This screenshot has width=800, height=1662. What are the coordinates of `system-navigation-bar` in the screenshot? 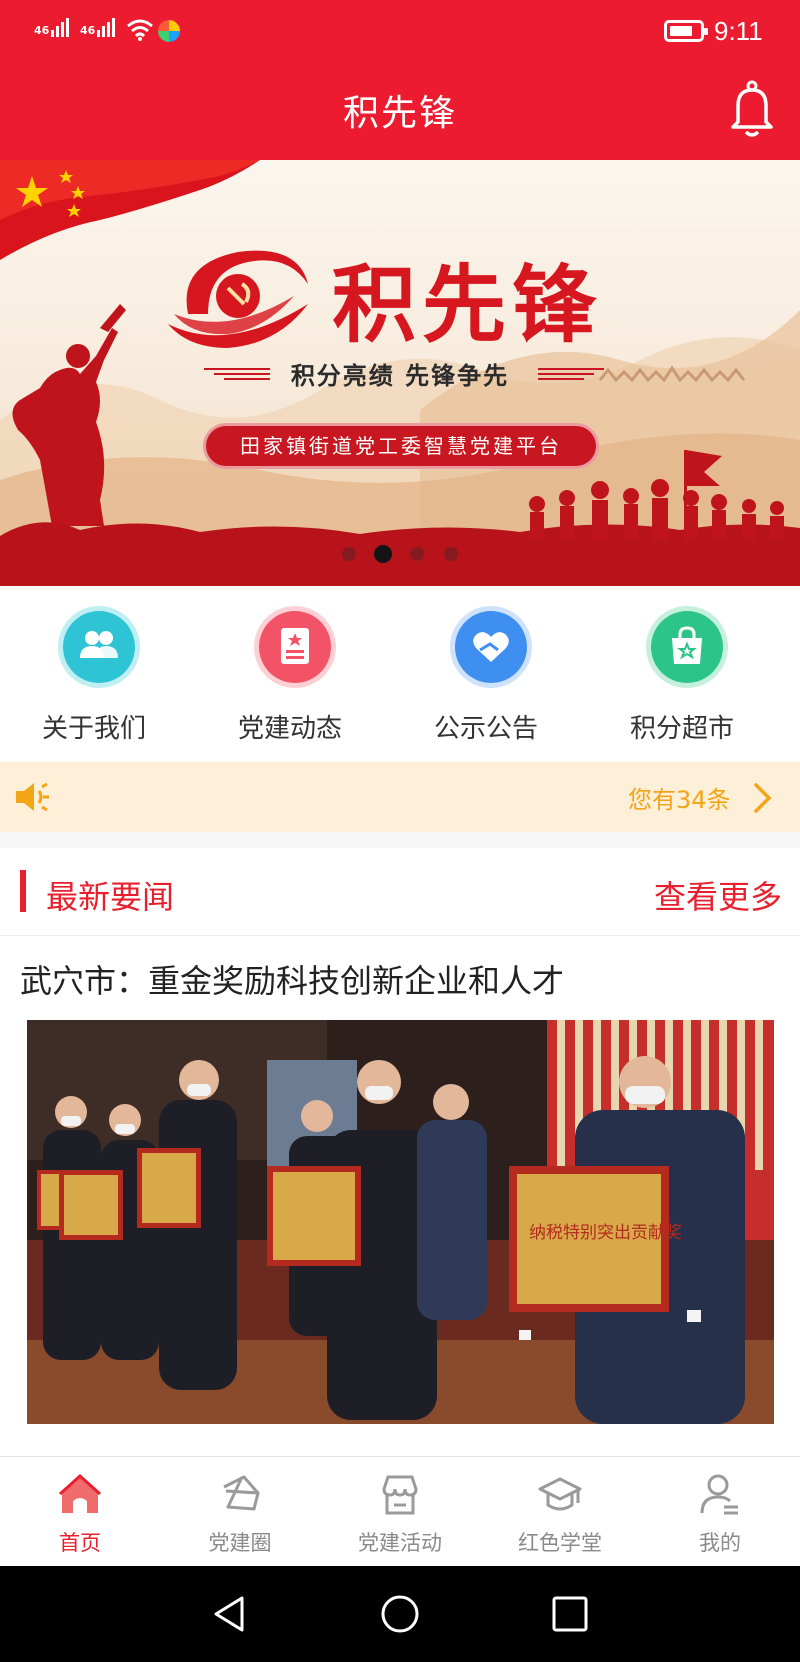 It's located at (400, 1614).